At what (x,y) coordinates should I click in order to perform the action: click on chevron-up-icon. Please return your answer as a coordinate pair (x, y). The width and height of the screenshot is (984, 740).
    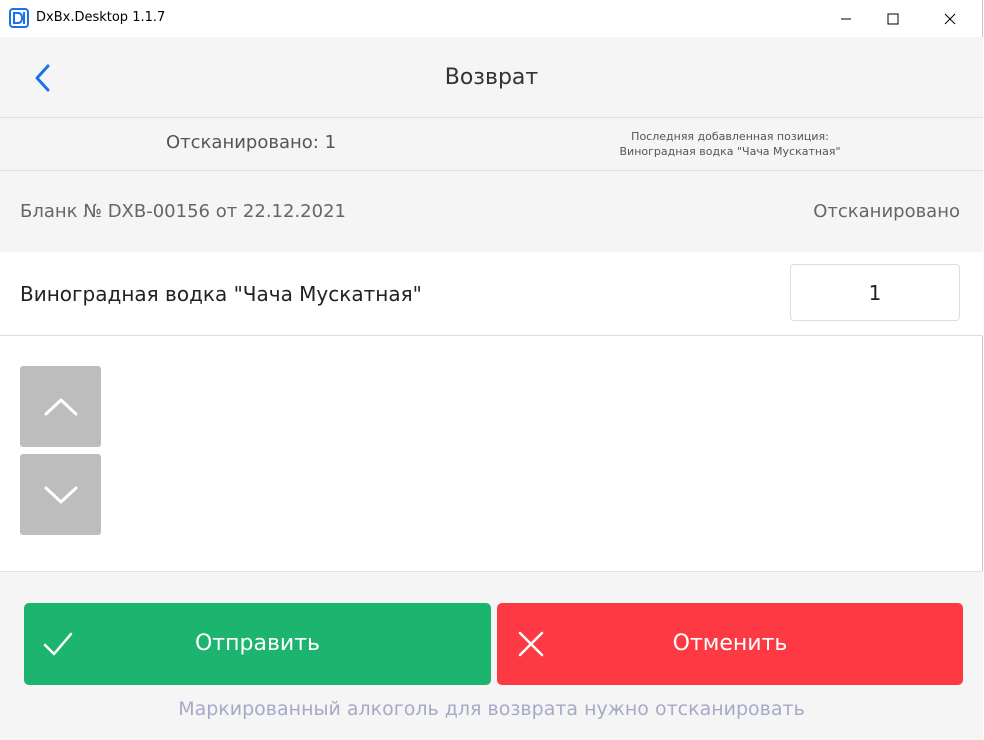
    Looking at the image, I should click on (60, 406).